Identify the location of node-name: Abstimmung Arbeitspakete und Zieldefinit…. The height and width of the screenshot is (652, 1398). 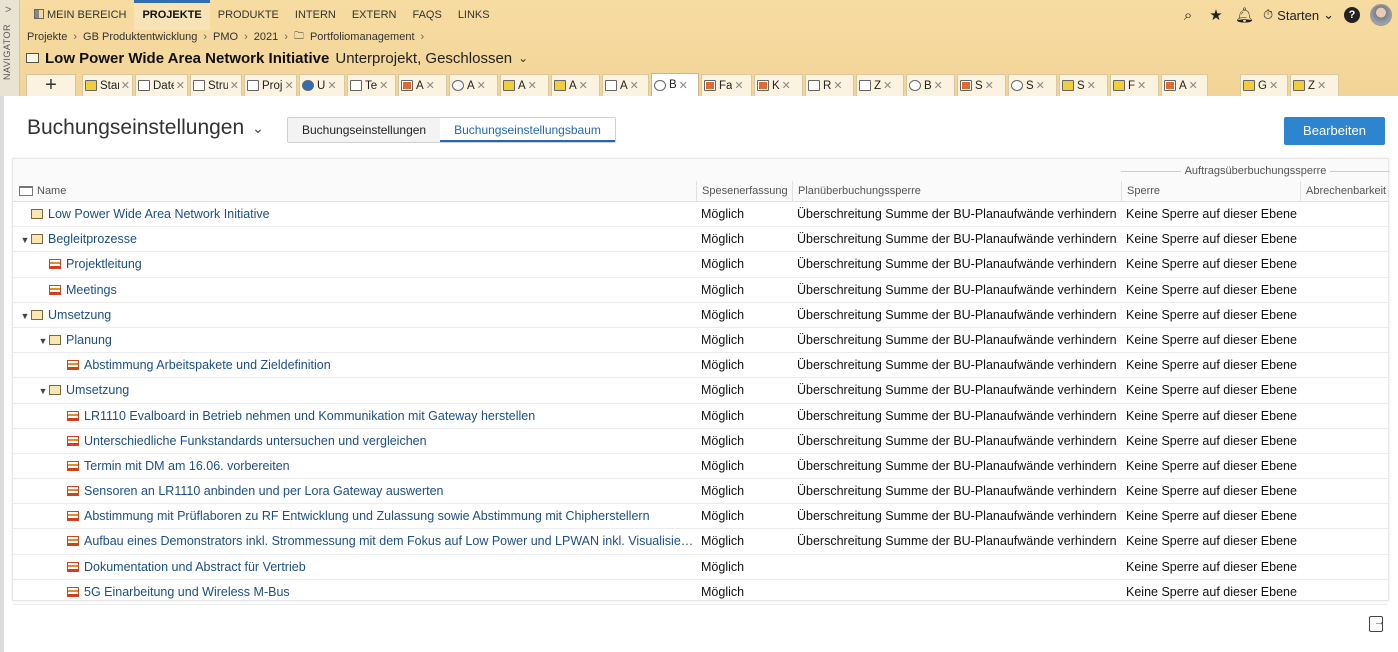
(207, 365).